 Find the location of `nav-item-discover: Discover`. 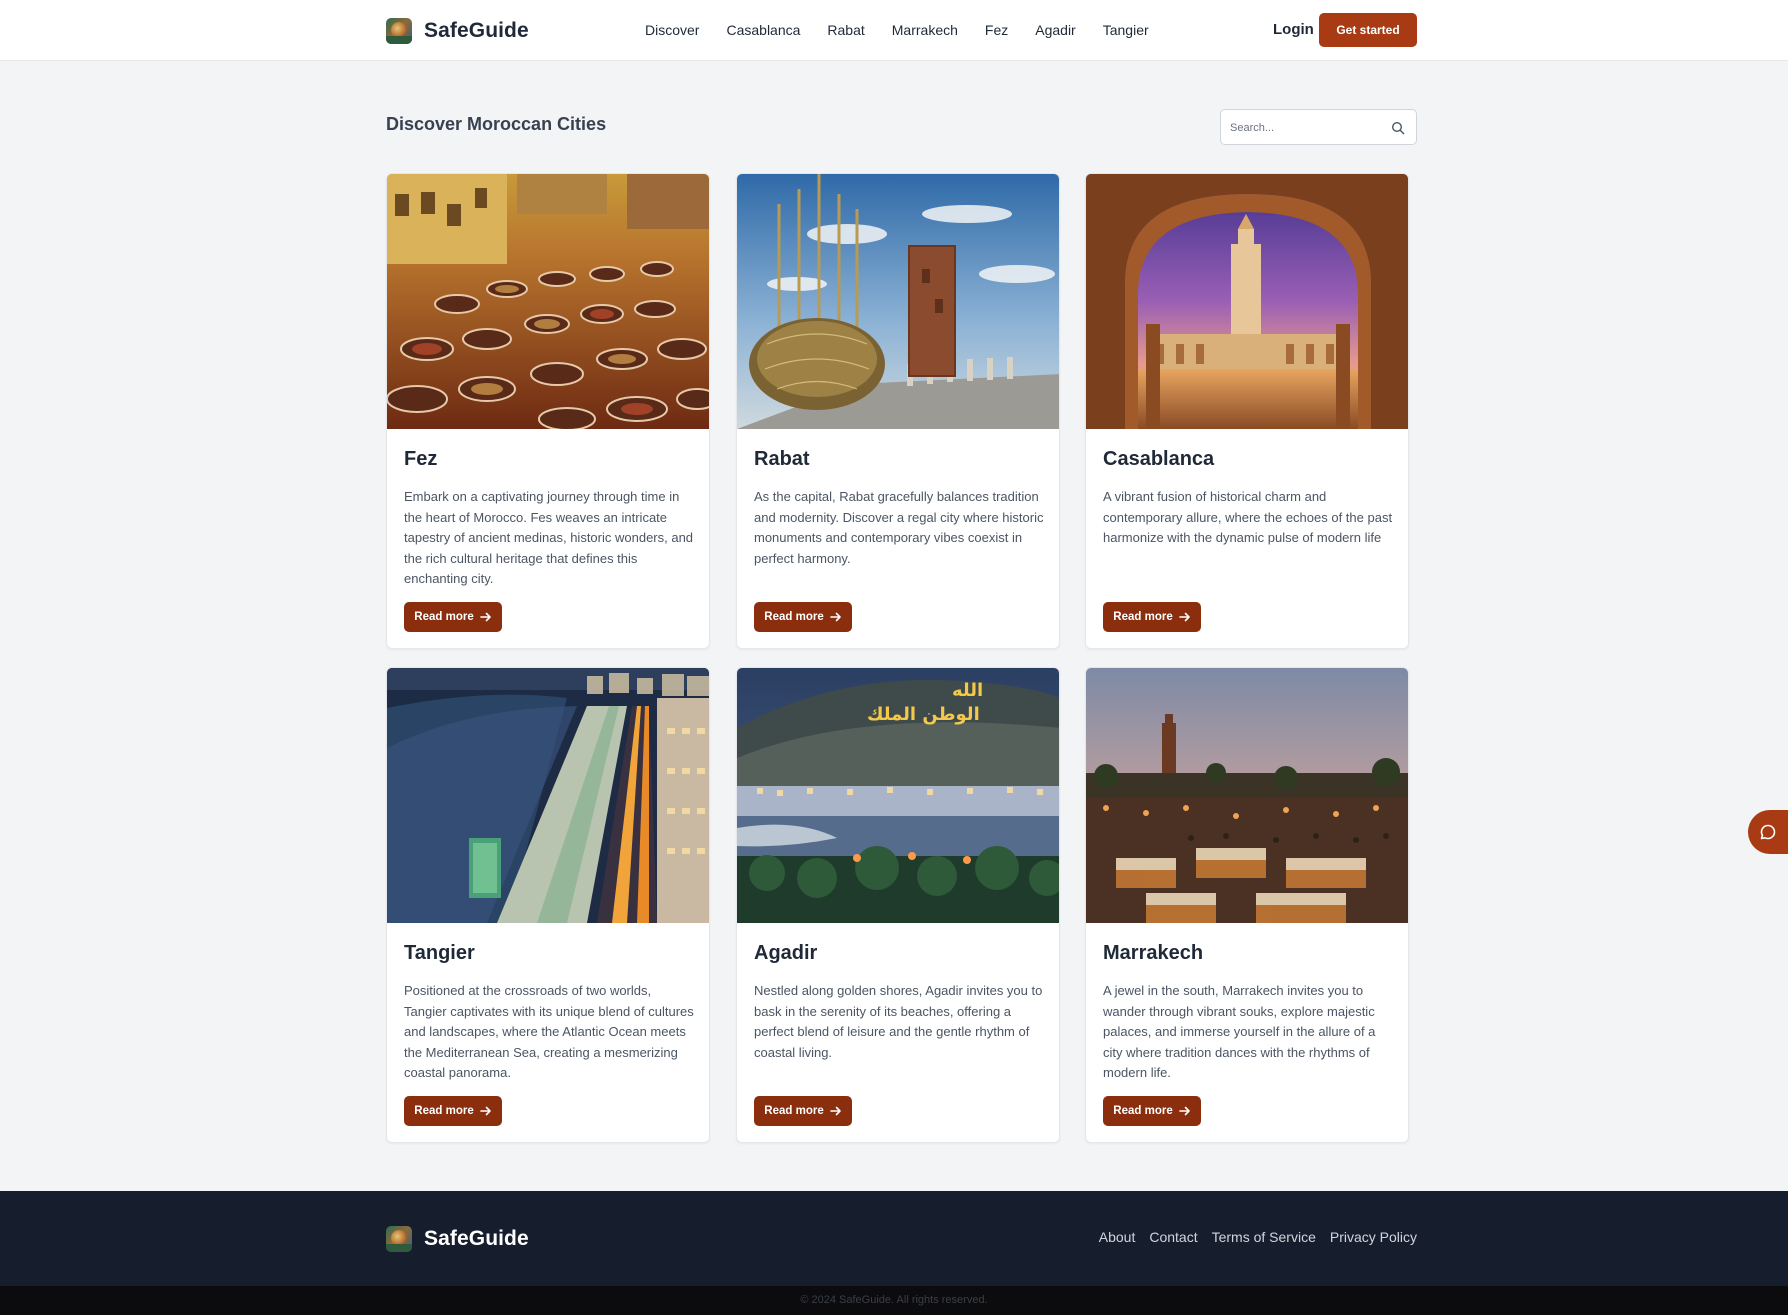

nav-item-discover: Discover is located at coordinates (672, 30).